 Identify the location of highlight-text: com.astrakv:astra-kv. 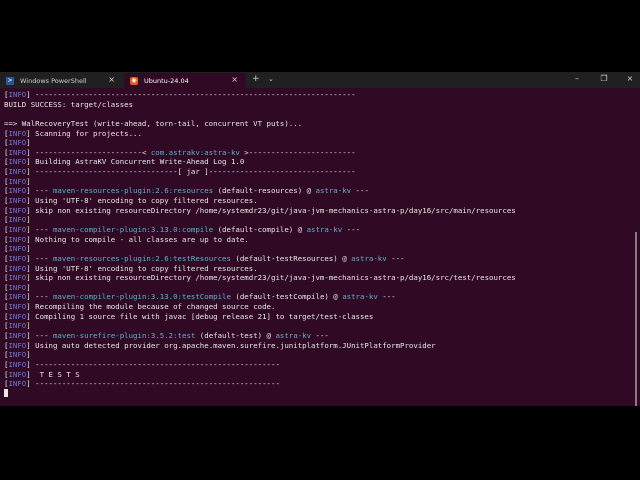
(195, 152).